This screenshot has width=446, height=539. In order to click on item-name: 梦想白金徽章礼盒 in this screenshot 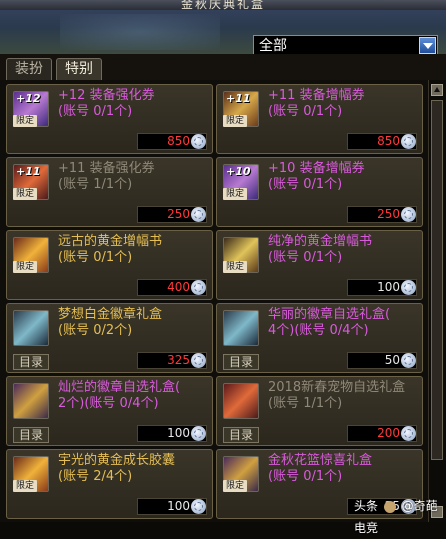, I will do `click(110, 314)`.